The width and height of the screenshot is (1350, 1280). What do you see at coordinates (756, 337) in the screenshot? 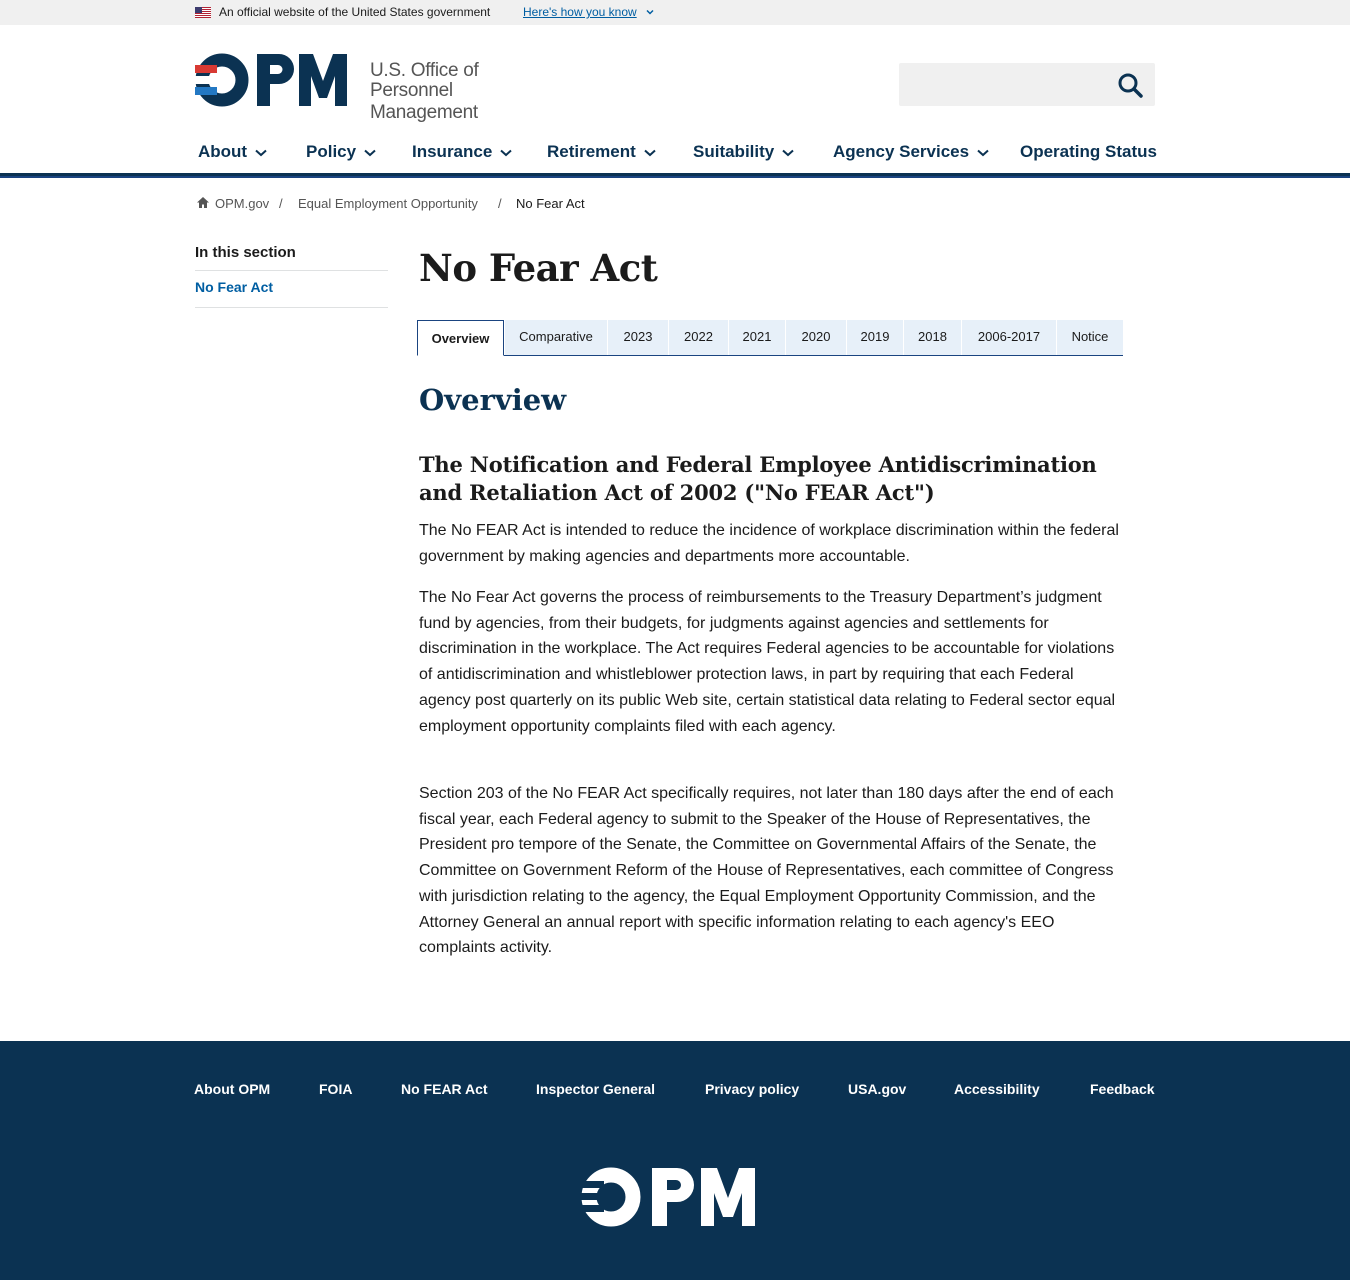
I see `tab-2021: 2021` at bounding box center [756, 337].